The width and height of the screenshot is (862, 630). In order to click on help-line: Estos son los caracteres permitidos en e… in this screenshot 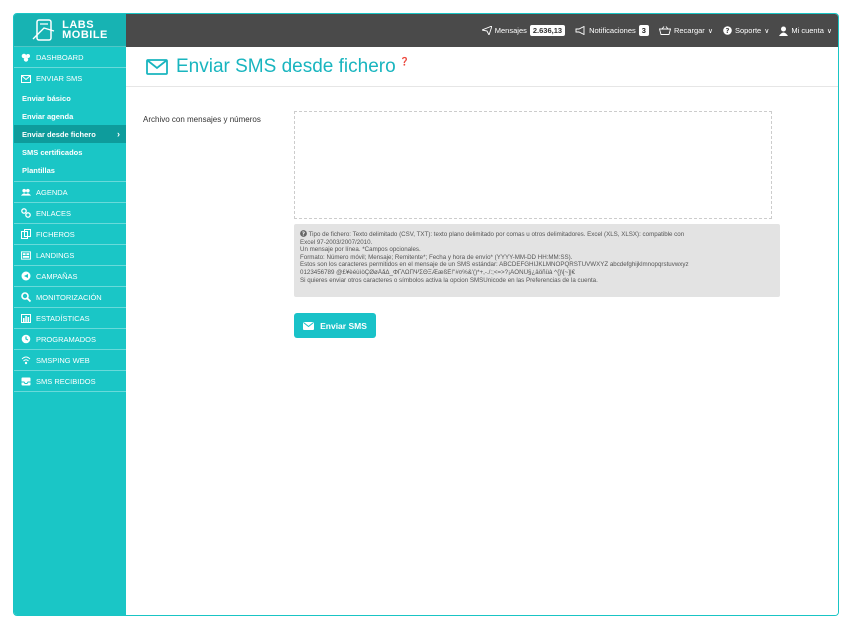, I will do `click(494, 265)`.